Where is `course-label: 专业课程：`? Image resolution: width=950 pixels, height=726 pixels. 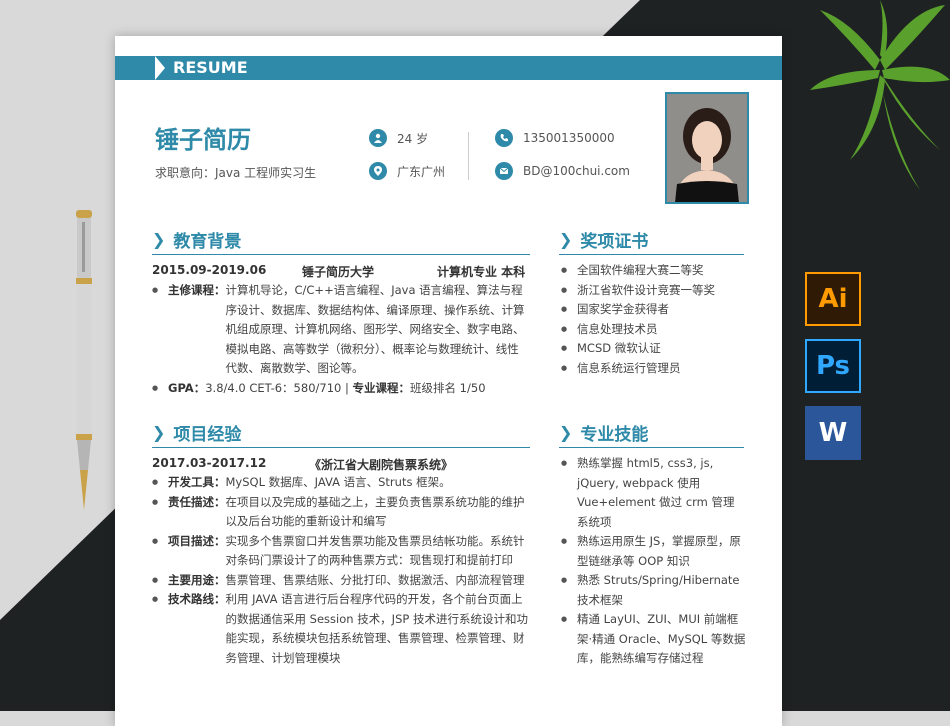 course-label: 专业课程： is located at coordinates (381, 387).